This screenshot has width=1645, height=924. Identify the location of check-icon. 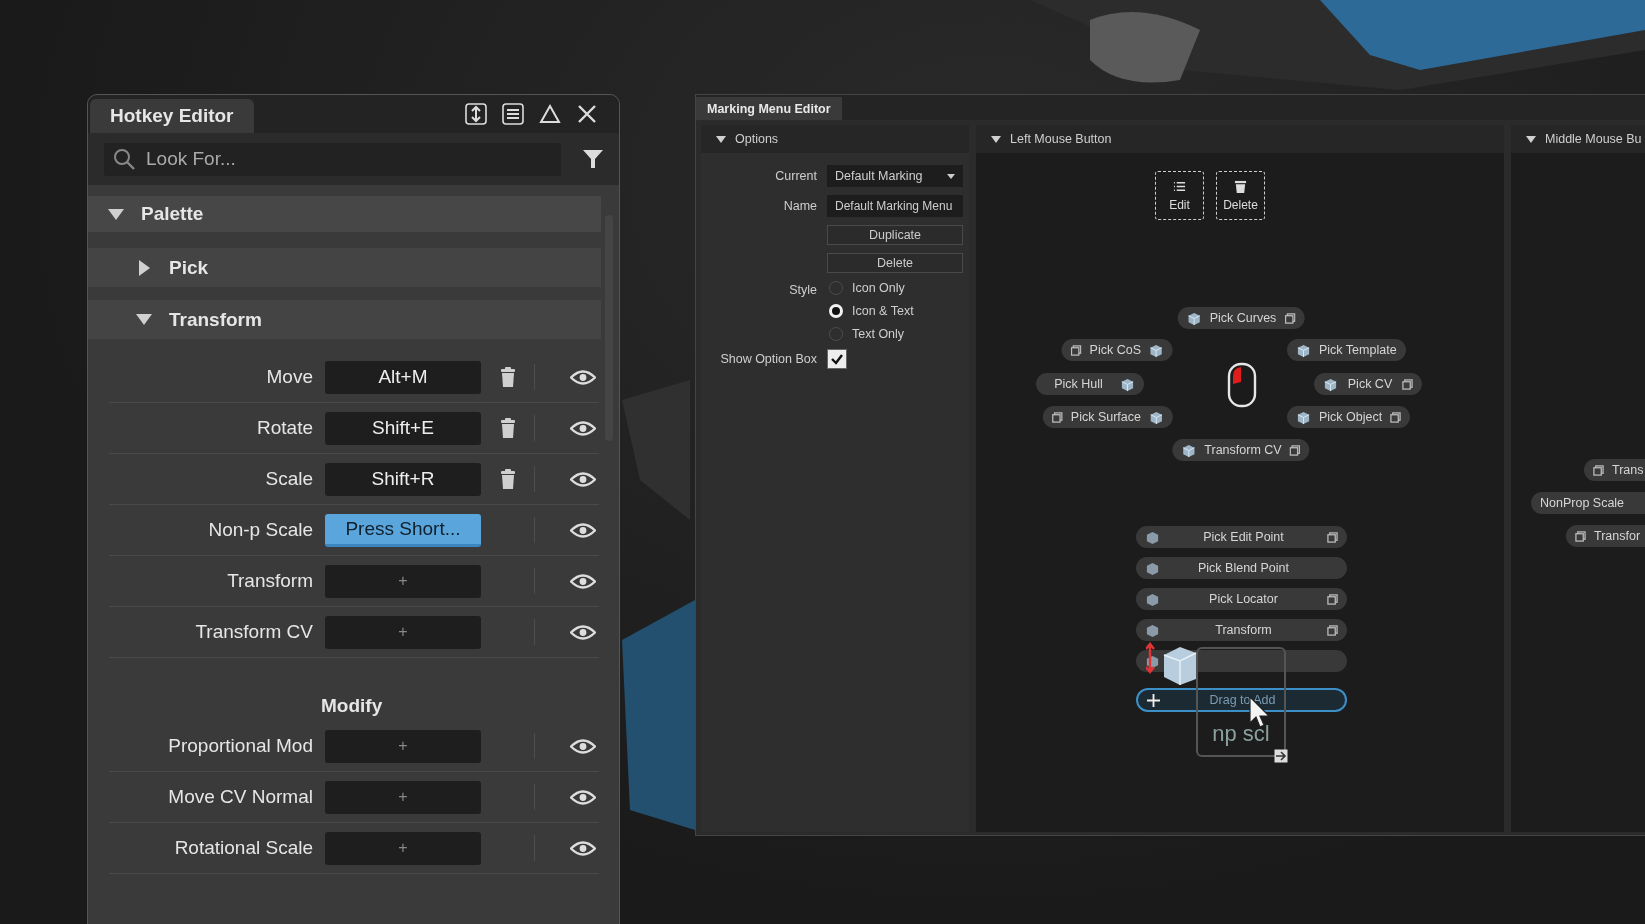
(837, 359).